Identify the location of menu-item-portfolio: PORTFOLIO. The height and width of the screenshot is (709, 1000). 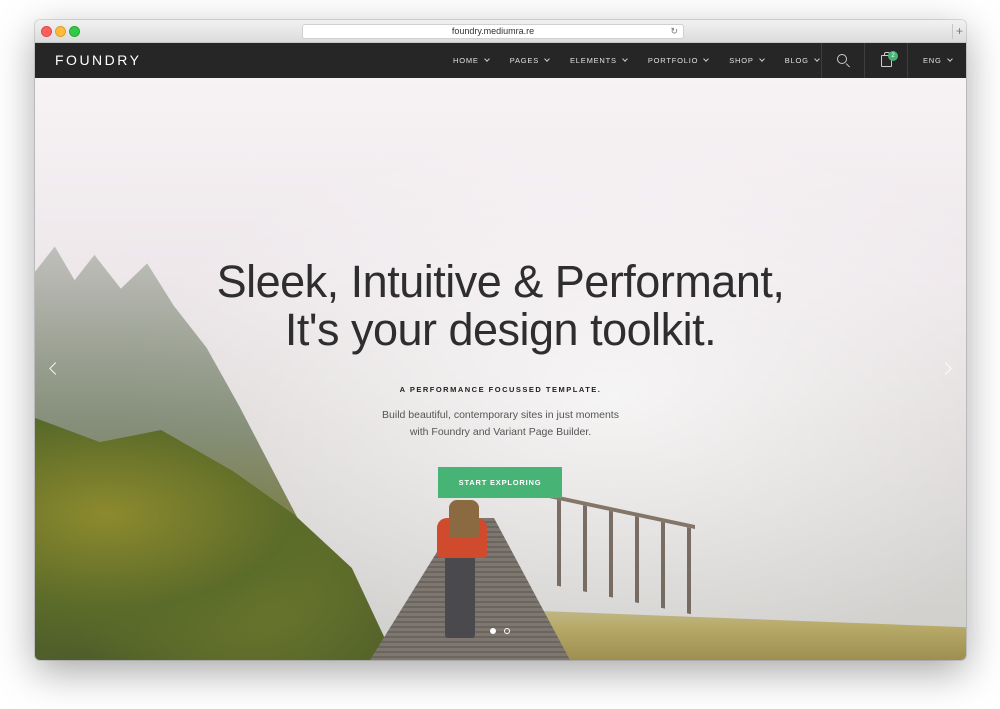
(678, 60).